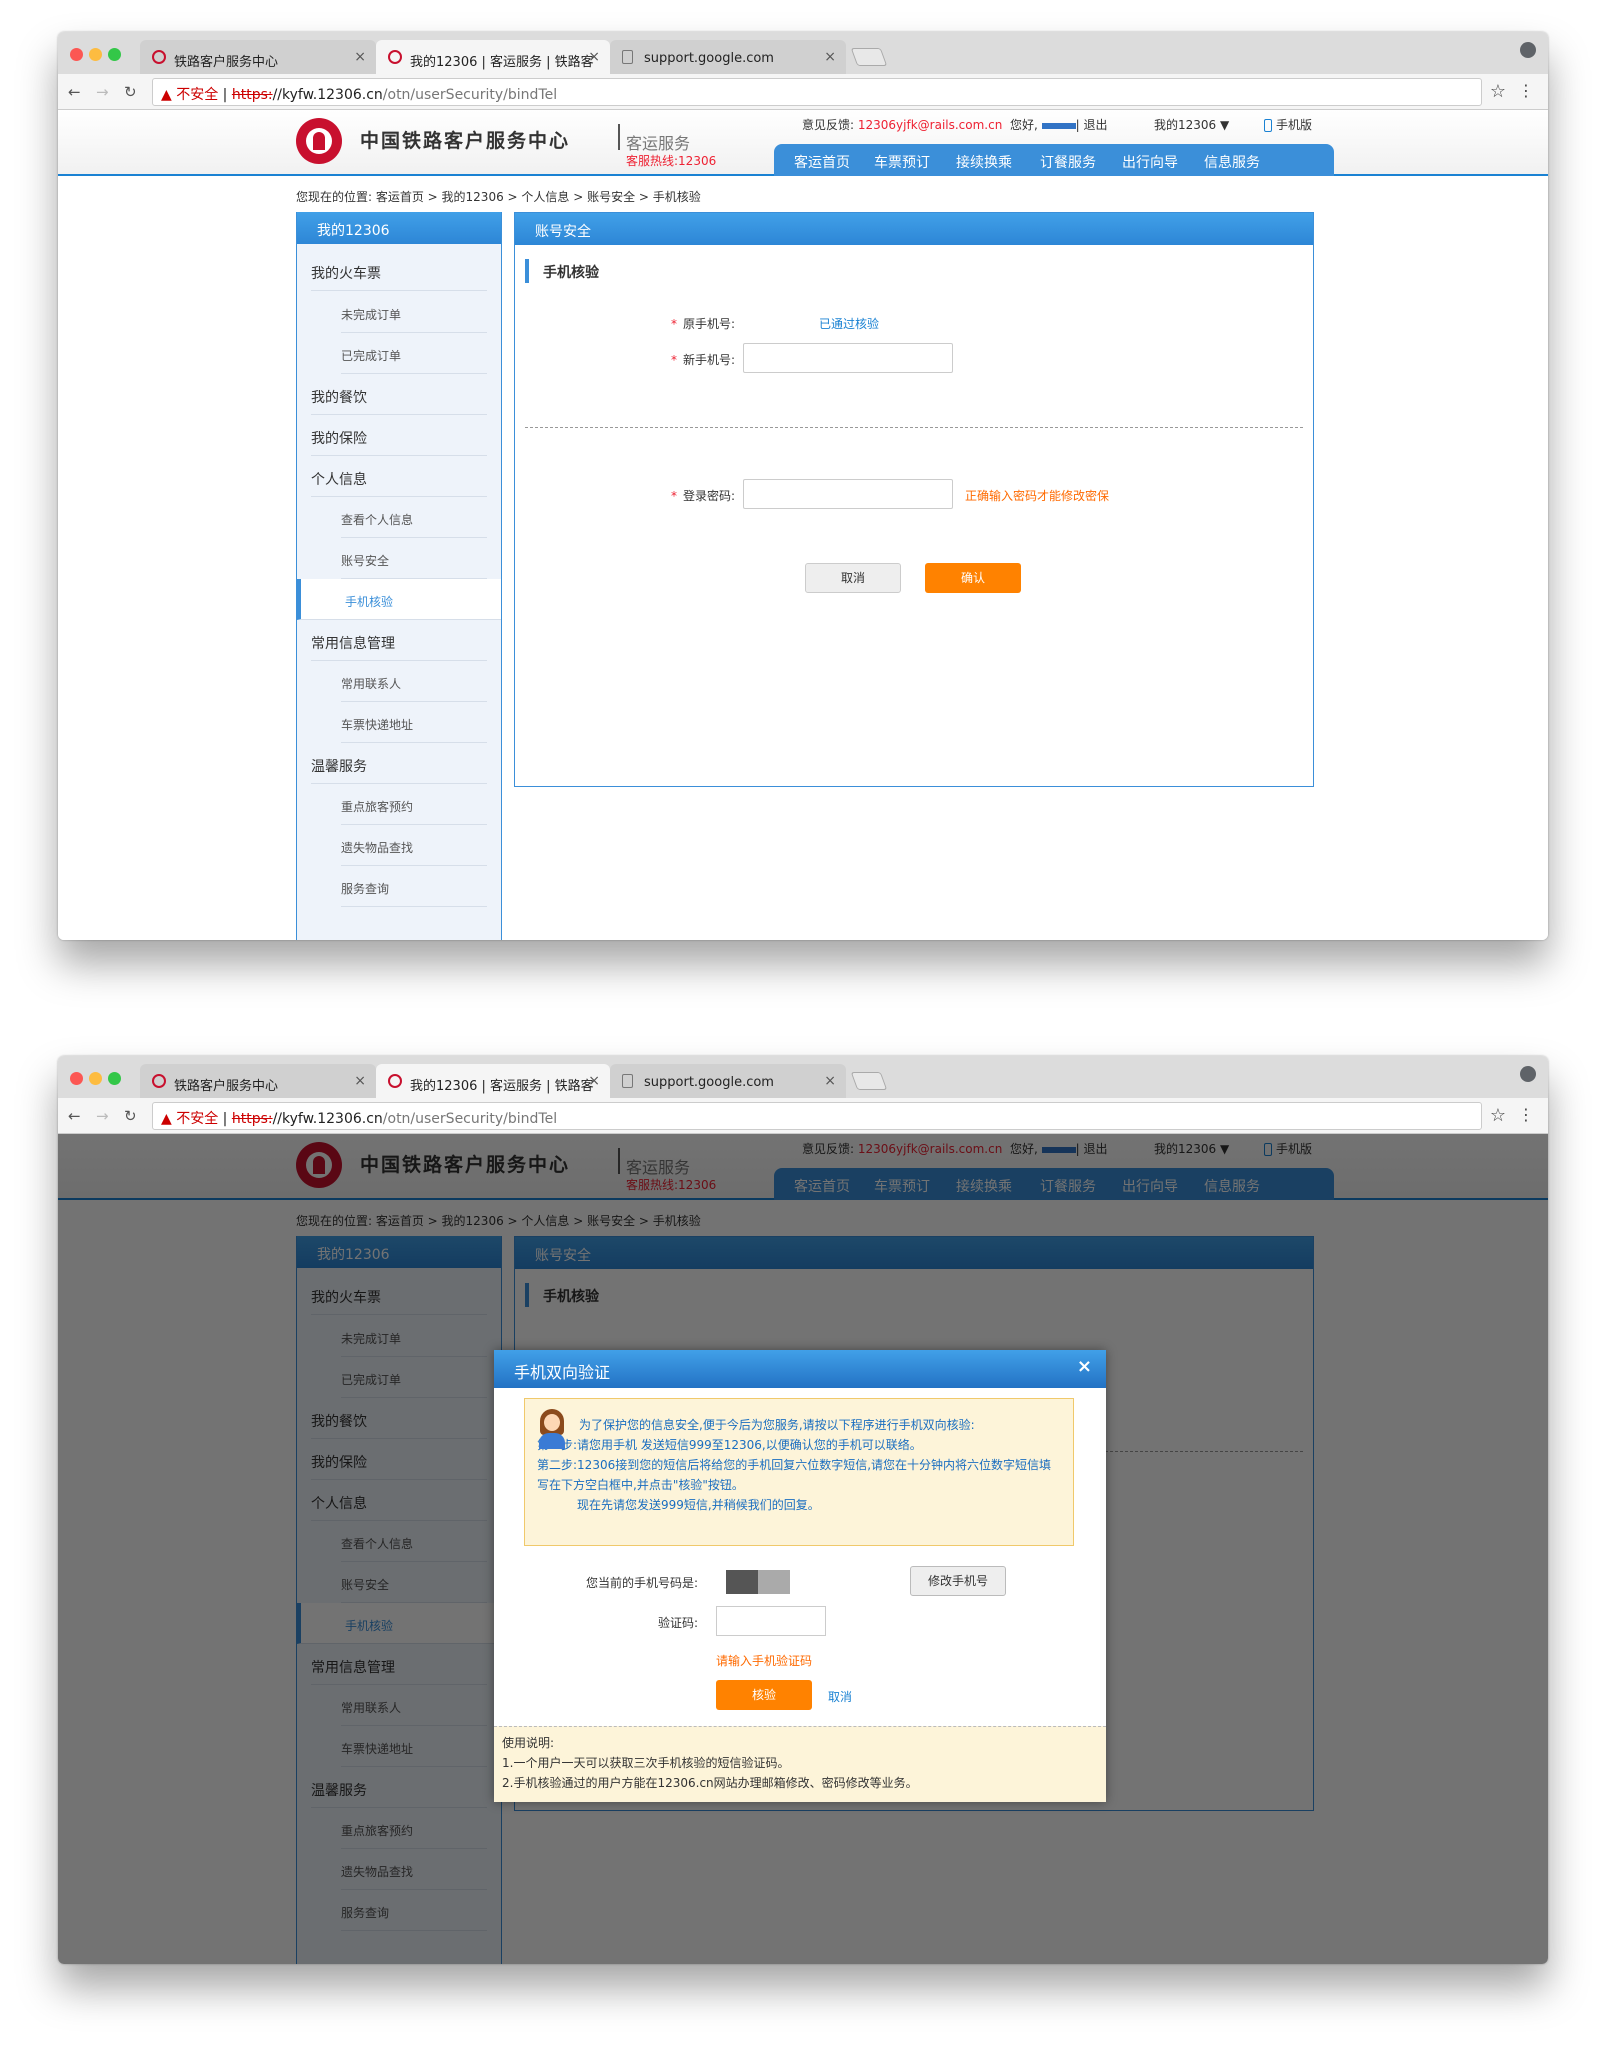  I want to click on site-subtitle: 客运服务, so click(658, 143).